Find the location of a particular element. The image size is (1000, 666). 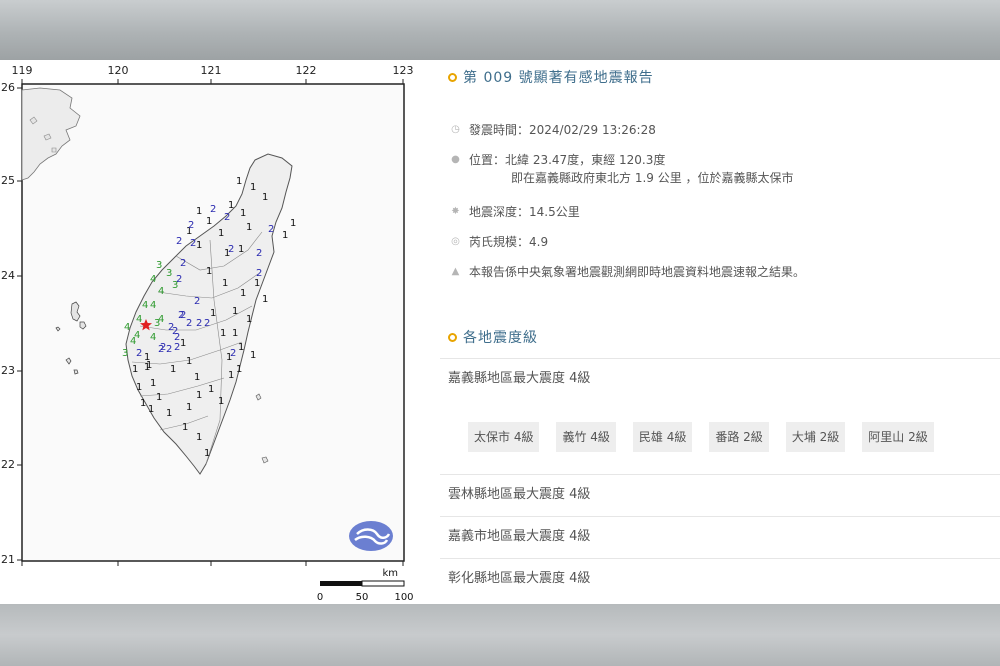

lon-label: 121 is located at coordinates (211, 70).